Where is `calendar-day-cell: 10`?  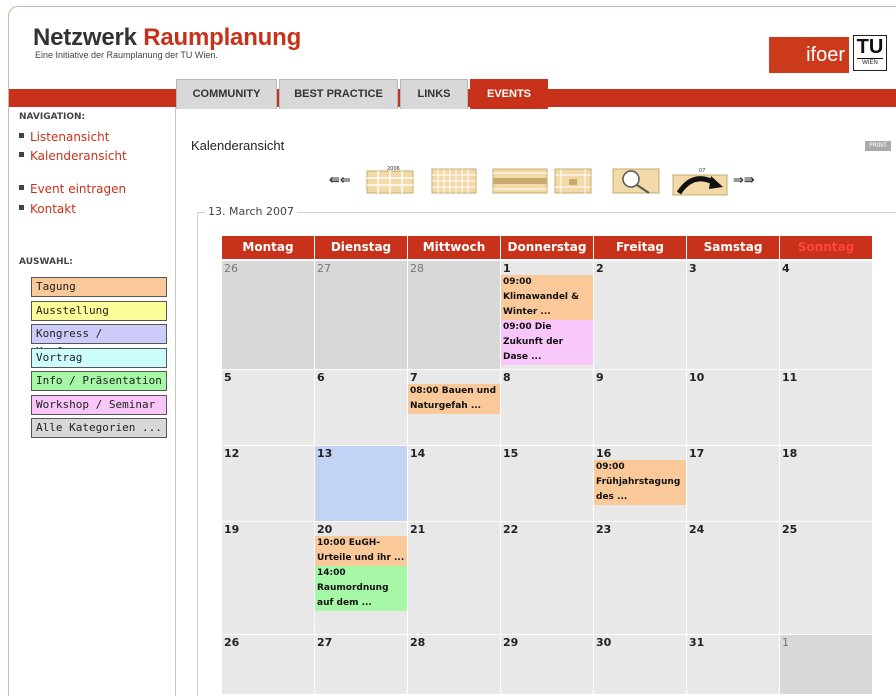
calendar-day-cell: 10 is located at coordinates (733, 407).